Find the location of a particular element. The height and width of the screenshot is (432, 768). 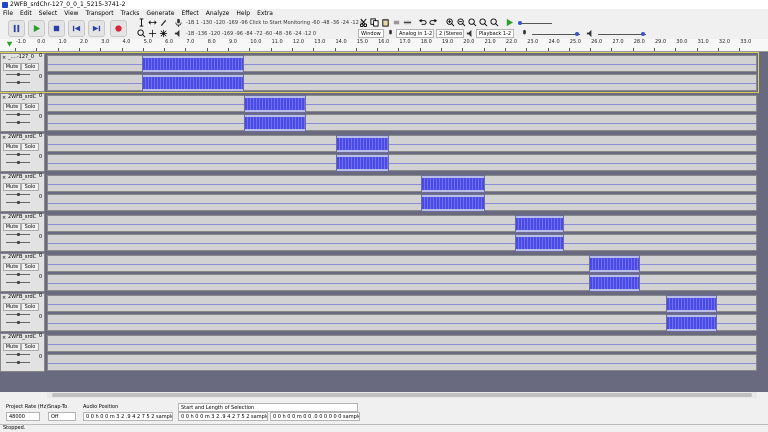

horizontal-scrollbar-thumb is located at coordinates (402, 395).